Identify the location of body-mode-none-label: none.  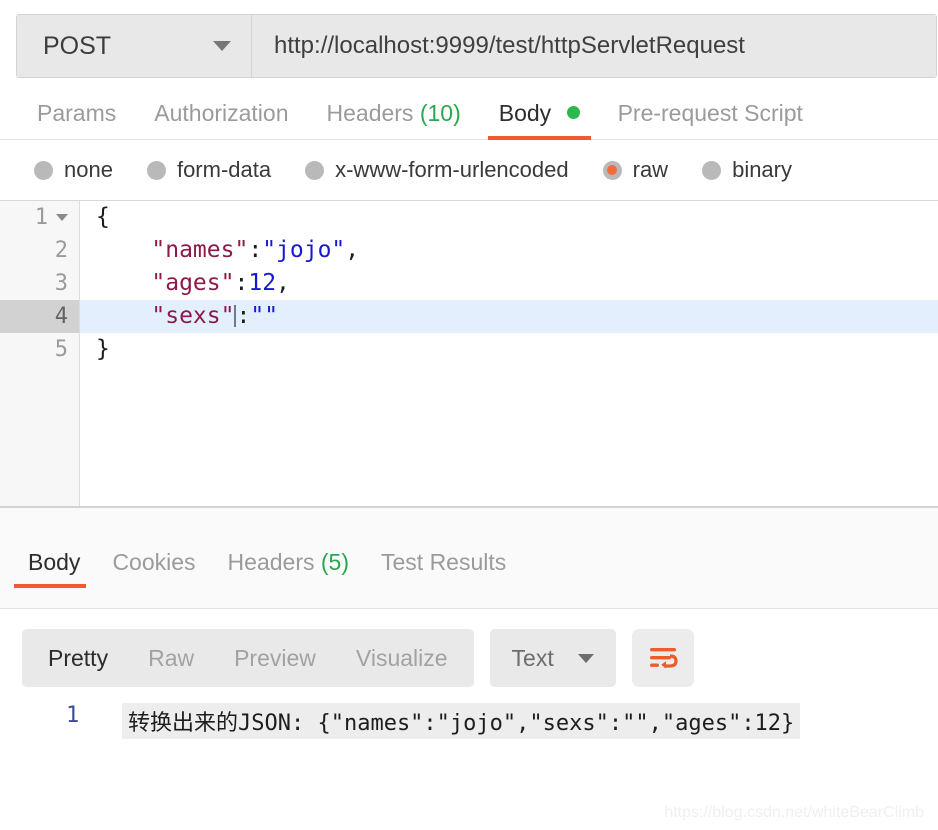
(88, 169).